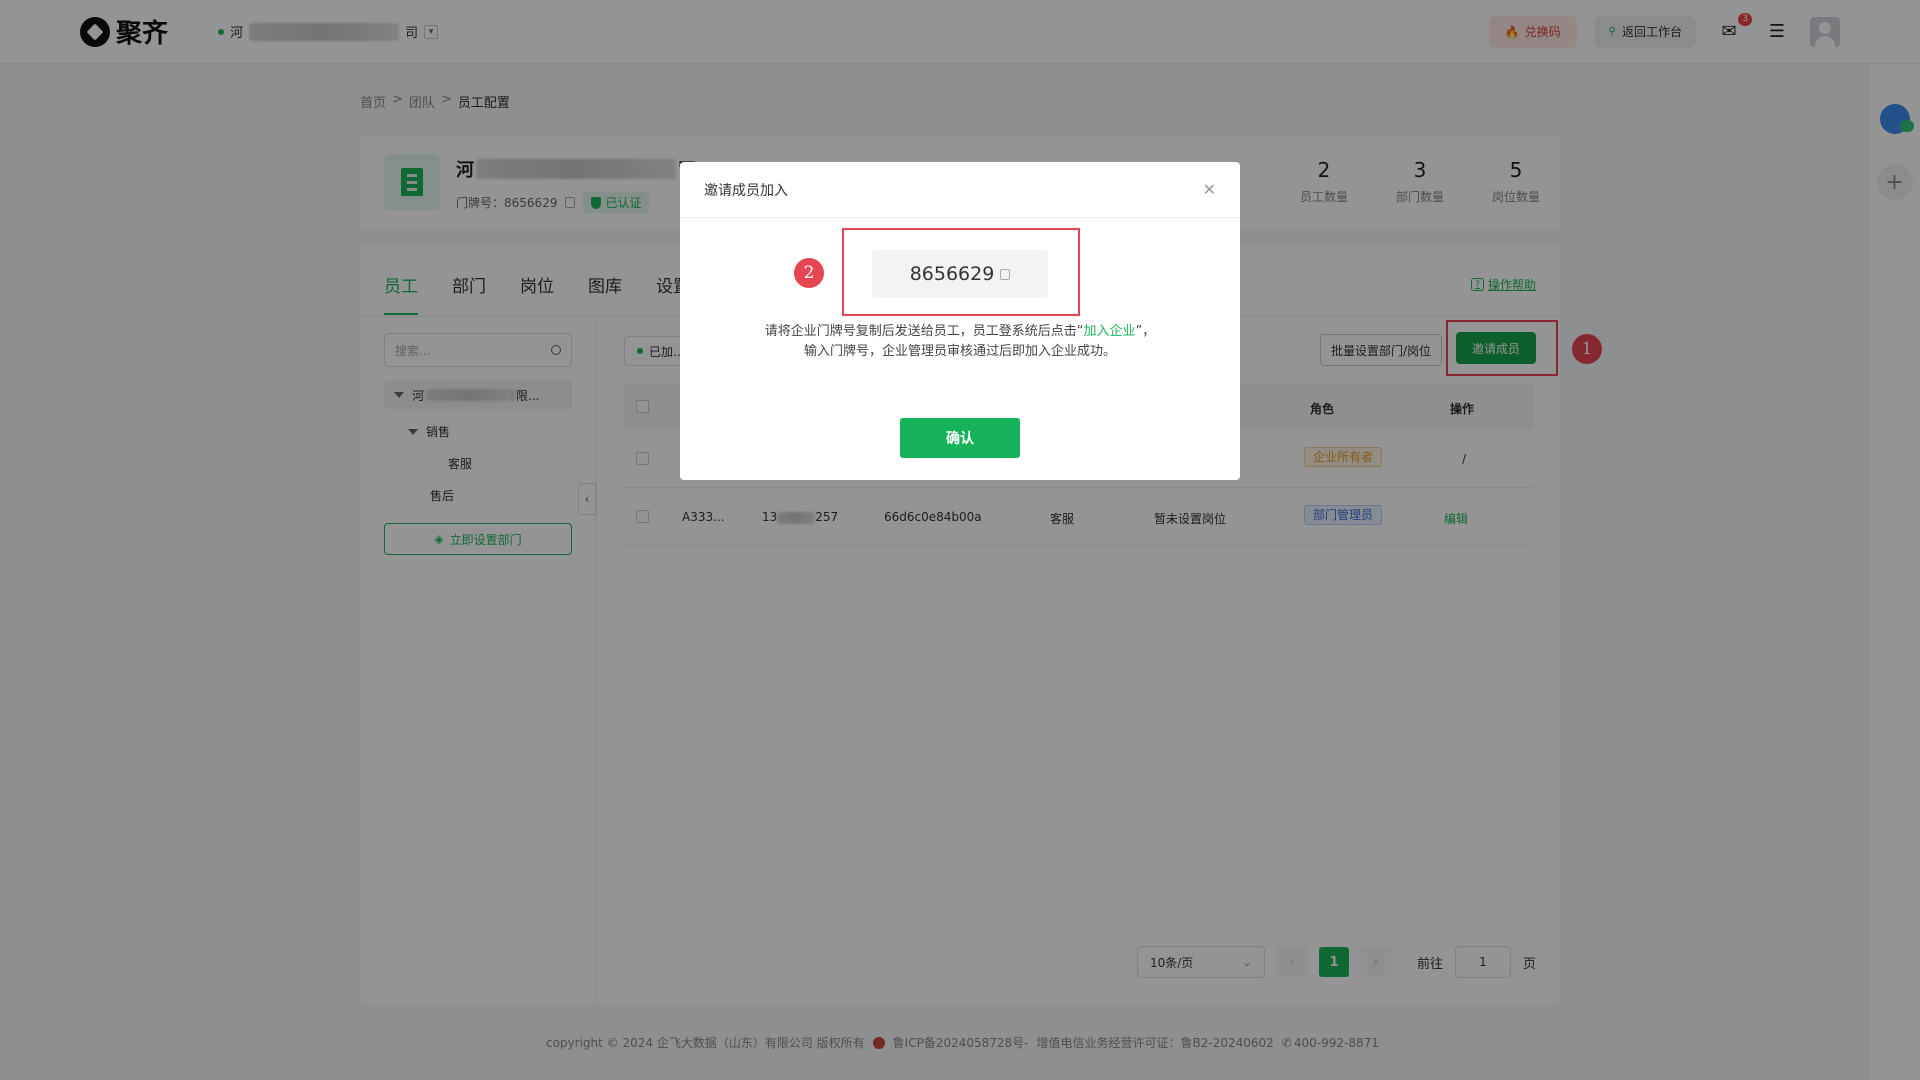 The height and width of the screenshot is (1080, 1920). I want to click on door-number-value: 8656629, so click(952, 274).